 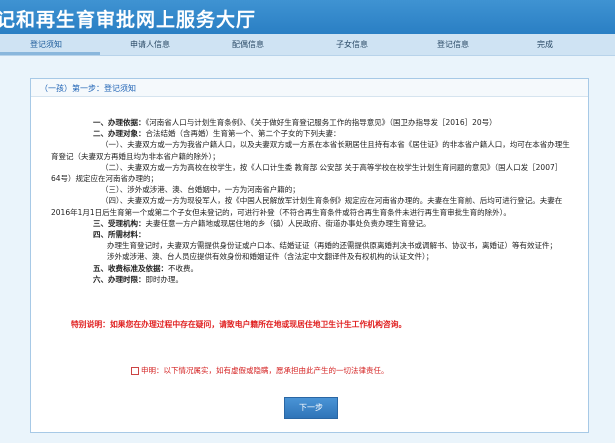 I want to click on next-step-button: 下一步, so click(x=311, y=408).